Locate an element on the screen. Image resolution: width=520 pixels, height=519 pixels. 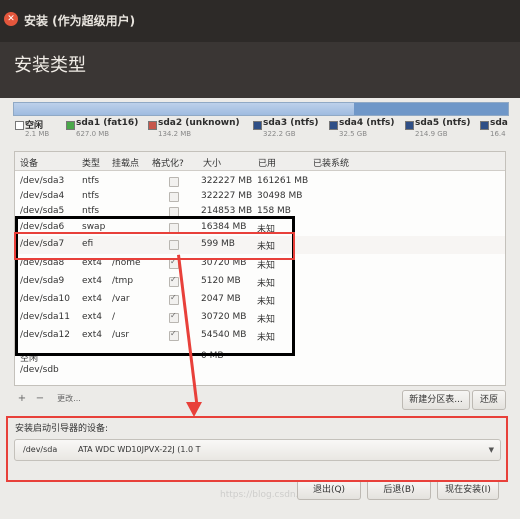
table-row: /dev/sda9 ext4 /tmp 5120 MB 未知 is located at coordinates (260, 282).